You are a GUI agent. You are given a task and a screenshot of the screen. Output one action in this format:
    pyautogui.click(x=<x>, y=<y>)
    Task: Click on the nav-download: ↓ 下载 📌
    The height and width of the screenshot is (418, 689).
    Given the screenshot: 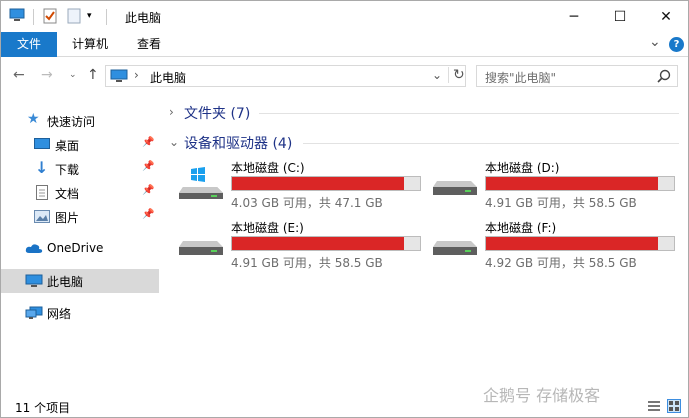 What is the action you would take?
    pyautogui.click(x=80, y=169)
    